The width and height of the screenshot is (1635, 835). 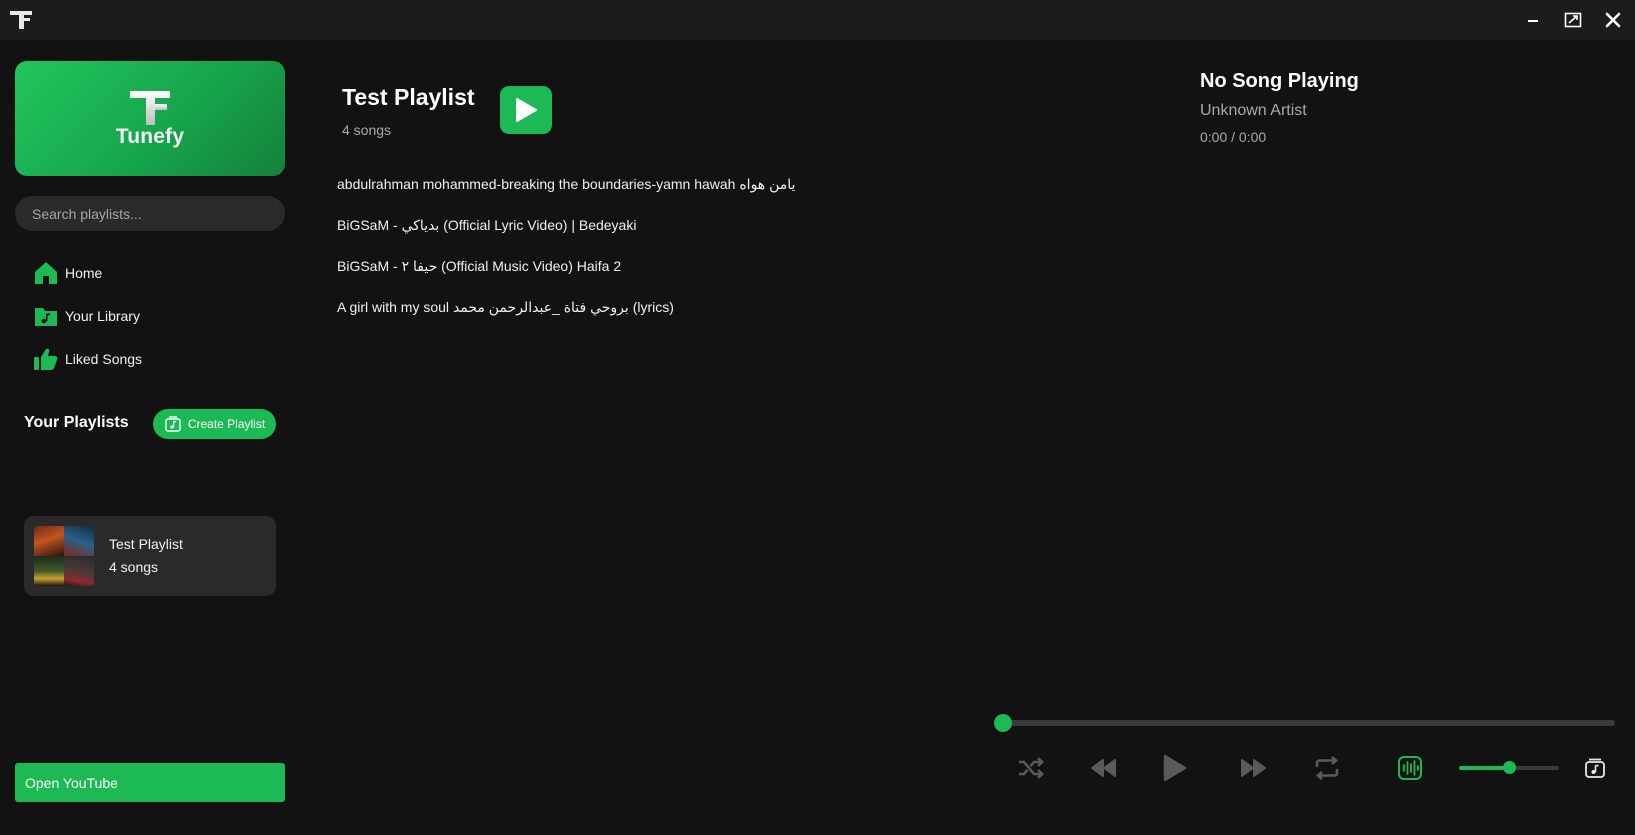 I want to click on shuffle-button, so click(x=1031, y=768).